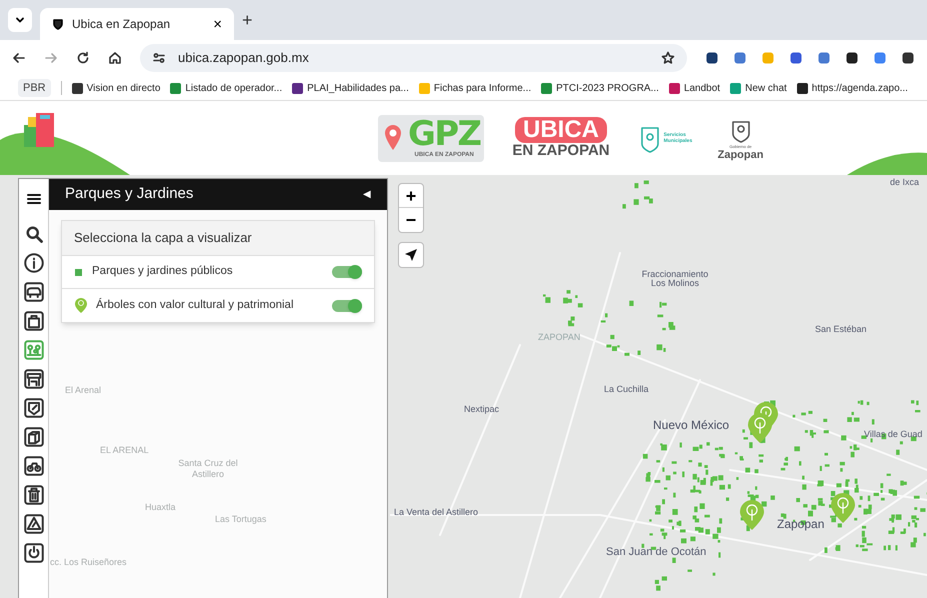 The width and height of the screenshot is (927, 598). I want to click on home-icon, so click(115, 58).